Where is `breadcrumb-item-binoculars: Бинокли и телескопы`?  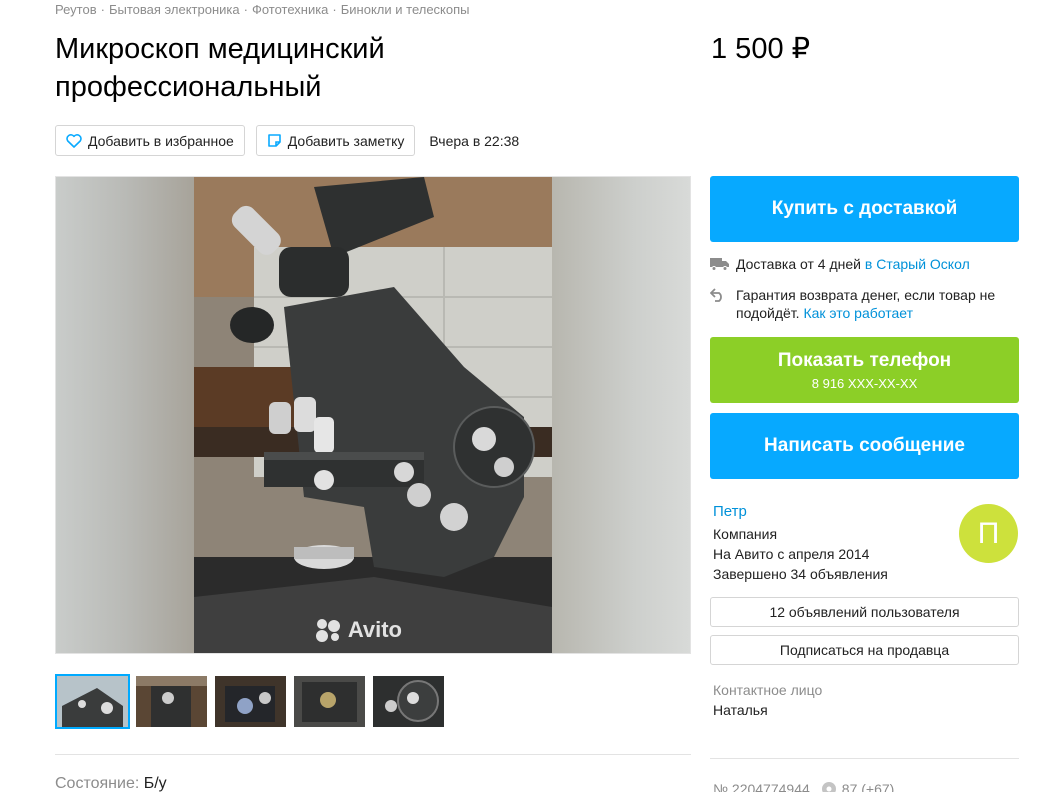 breadcrumb-item-binoculars: Бинокли и телескопы is located at coordinates (405, 9).